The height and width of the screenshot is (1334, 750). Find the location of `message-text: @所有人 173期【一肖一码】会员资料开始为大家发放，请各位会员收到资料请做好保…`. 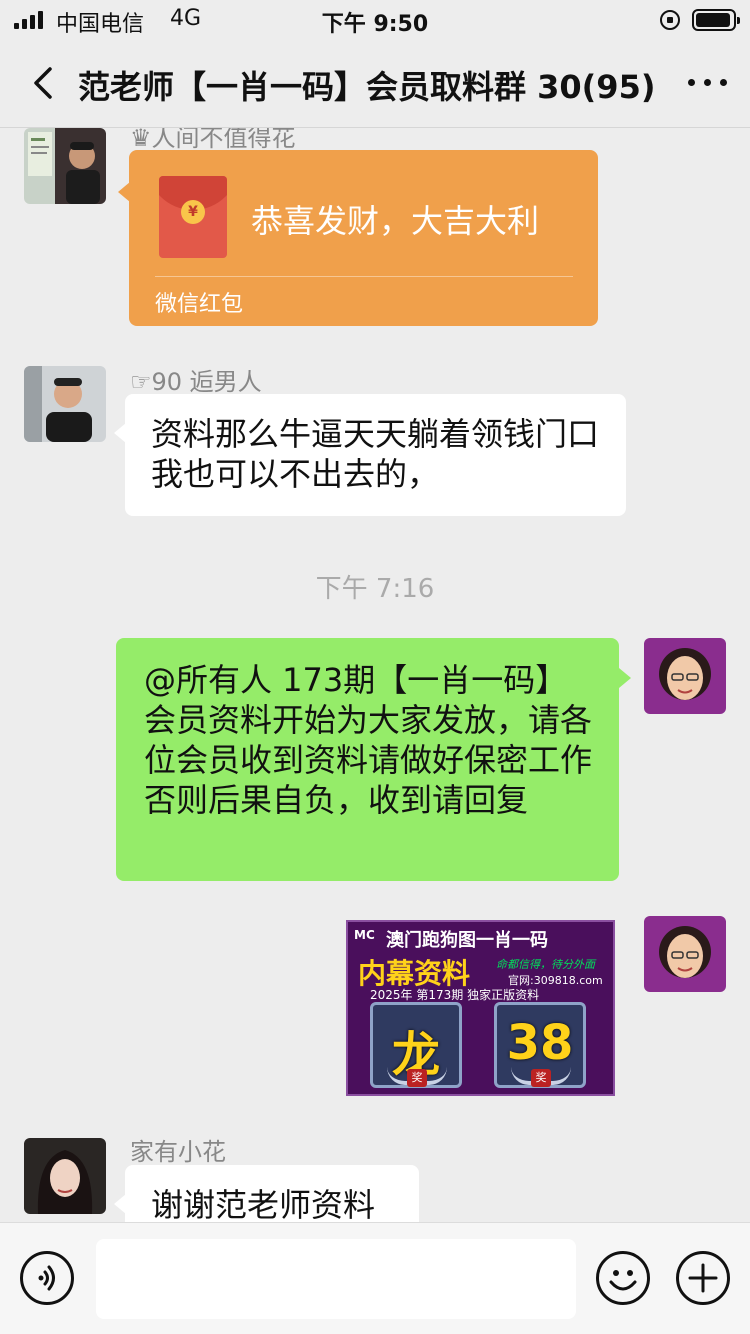

message-text: @所有人 173期【一肖一码】会员资料开始为大家发放，请各位会员收到资料请做好保… is located at coordinates (368, 740).